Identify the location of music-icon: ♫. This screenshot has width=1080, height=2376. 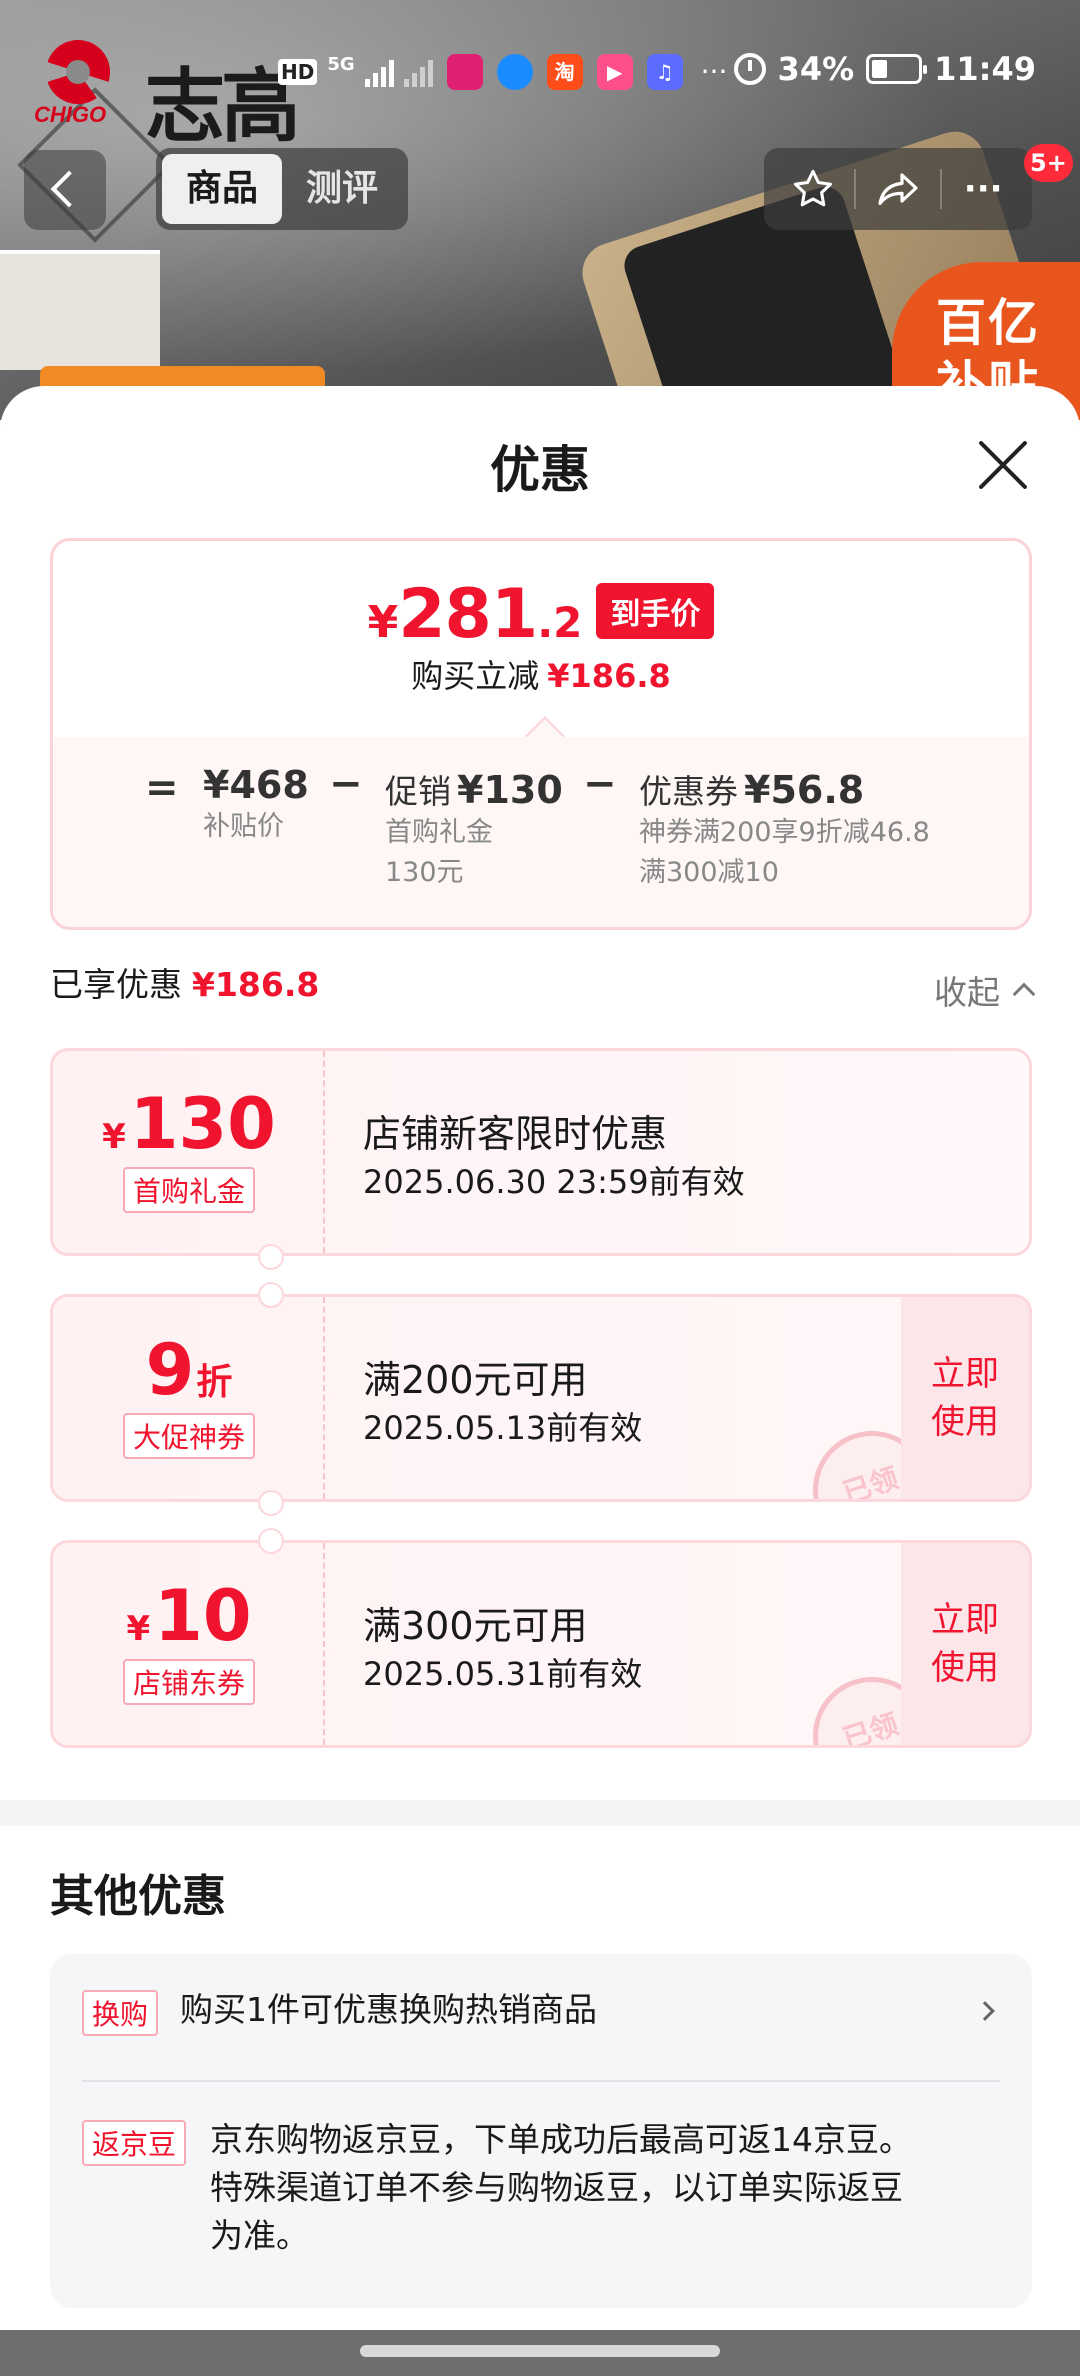
(664, 72).